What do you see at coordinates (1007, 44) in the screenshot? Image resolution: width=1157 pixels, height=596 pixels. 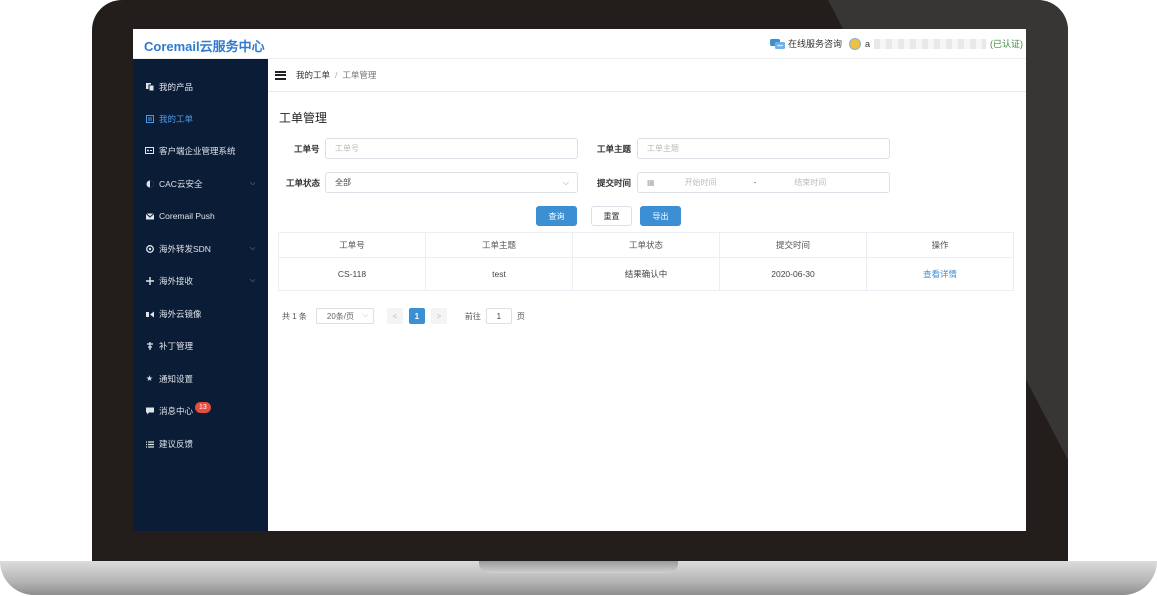 I see `verified-status: (已认证)` at bounding box center [1007, 44].